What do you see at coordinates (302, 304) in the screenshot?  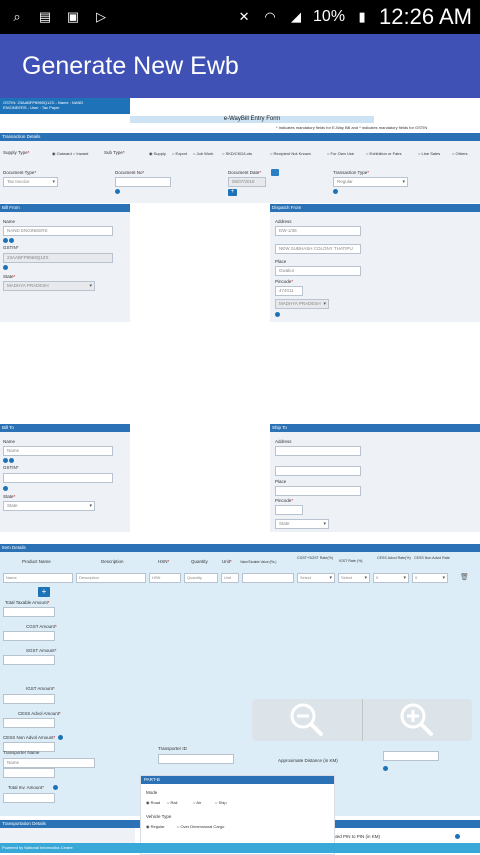 I see `dispatch-state-select: MADHYA PRADESH` at bounding box center [302, 304].